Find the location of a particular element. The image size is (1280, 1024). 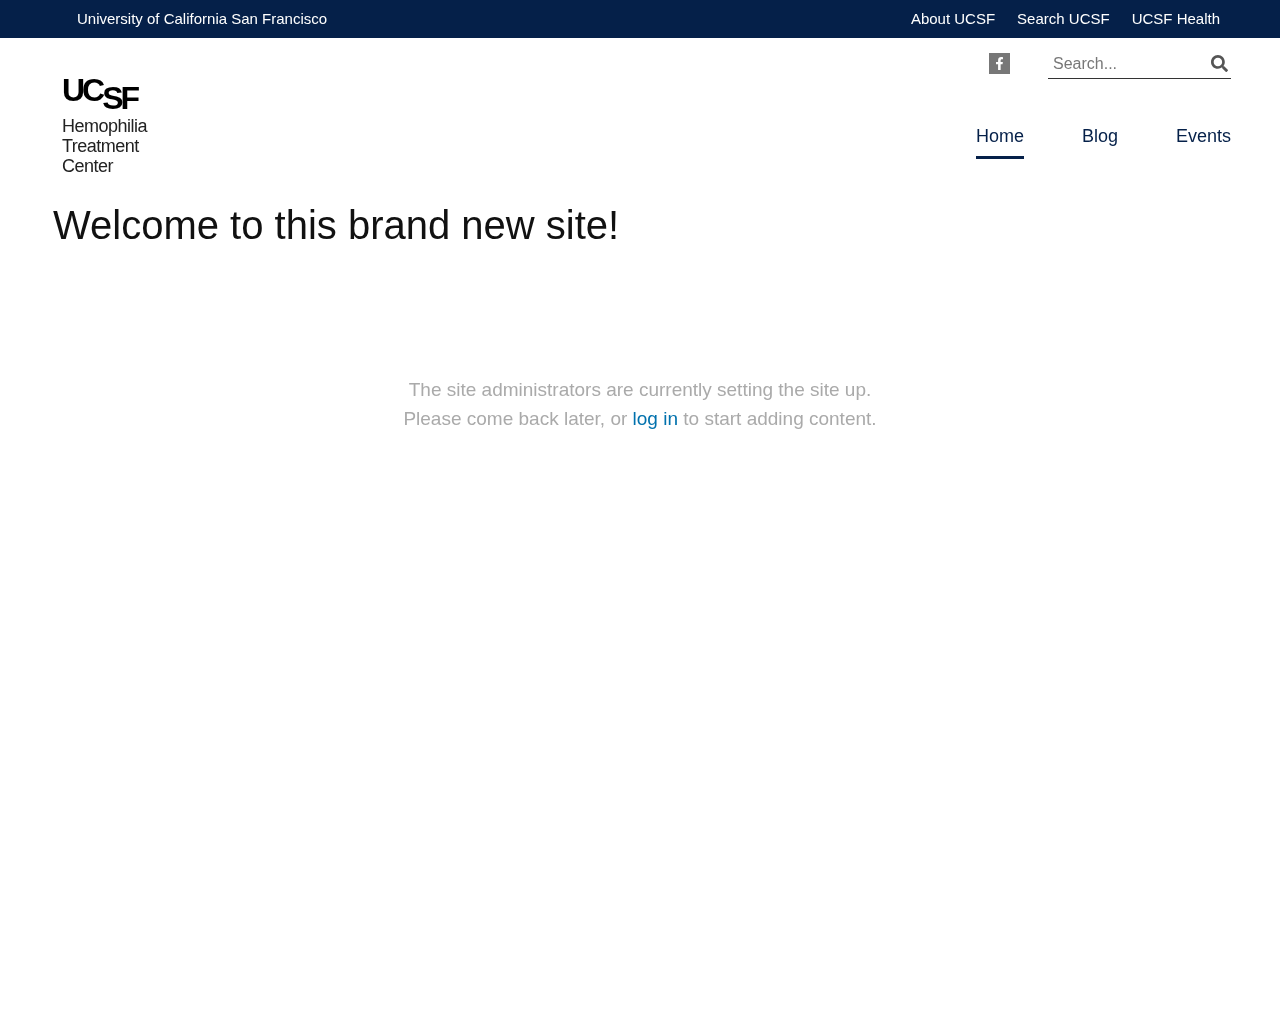

top-link: Search UCSF is located at coordinates (1063, 19).